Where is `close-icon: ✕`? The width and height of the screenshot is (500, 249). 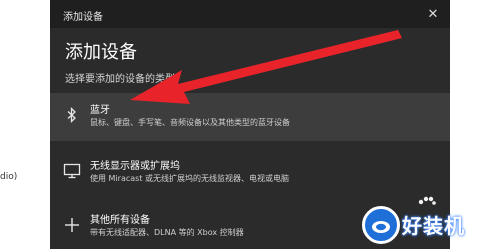 close-icon: ✕ is located at coordinates (433, 14).